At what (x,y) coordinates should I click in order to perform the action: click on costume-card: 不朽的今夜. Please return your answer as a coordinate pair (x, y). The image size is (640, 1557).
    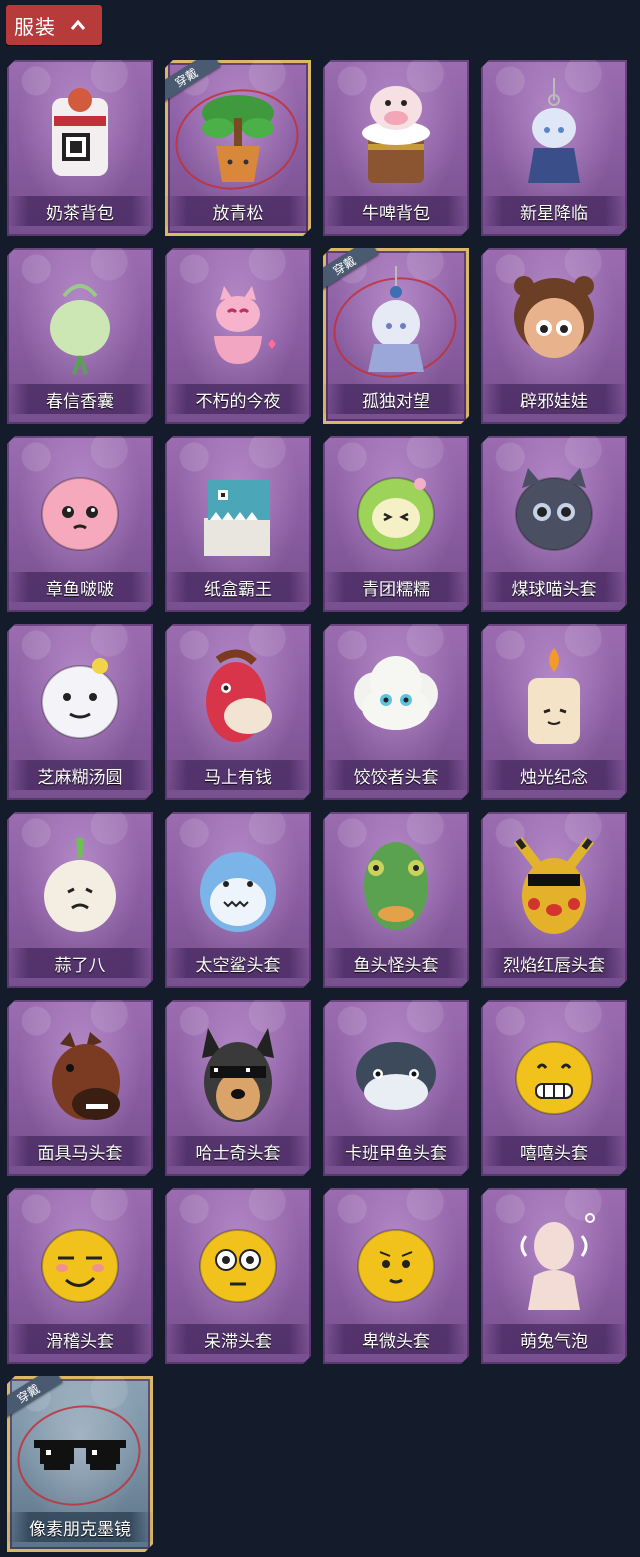
    Looking at the image, I should click on (238, 336).